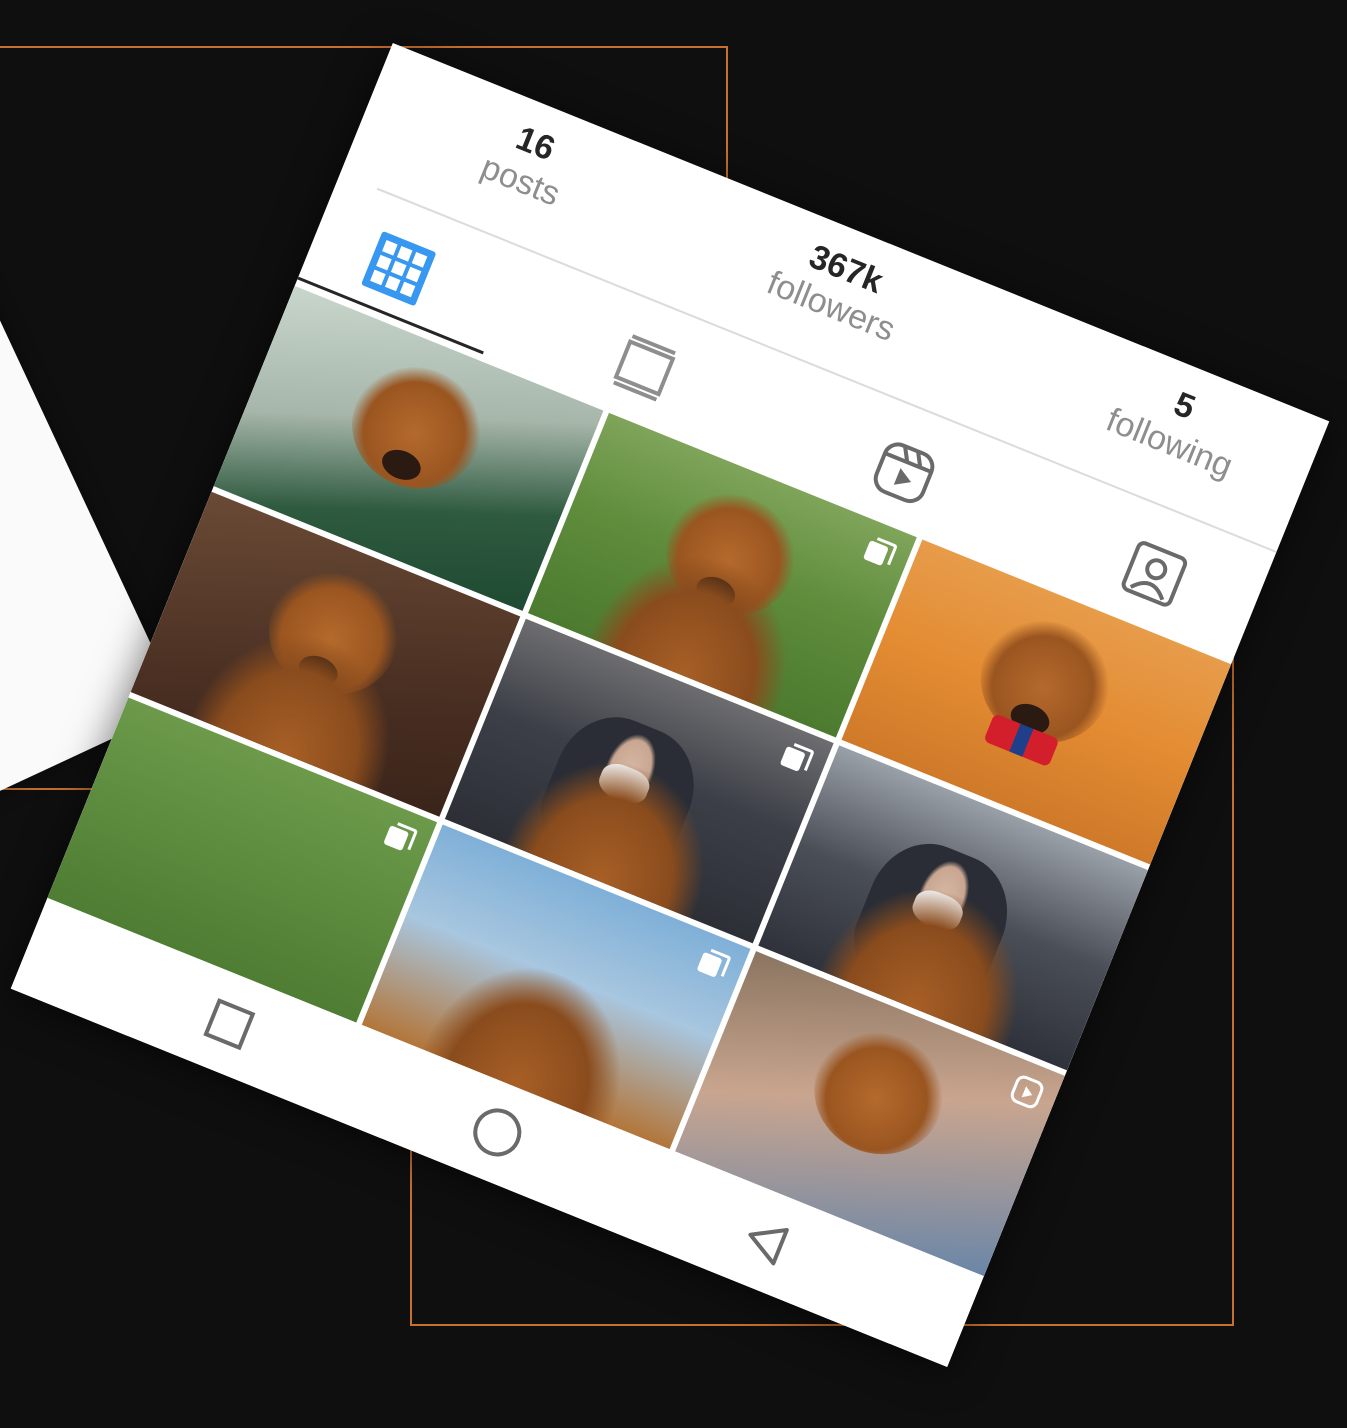  I want to click on tab-grid, so click(398, 268).